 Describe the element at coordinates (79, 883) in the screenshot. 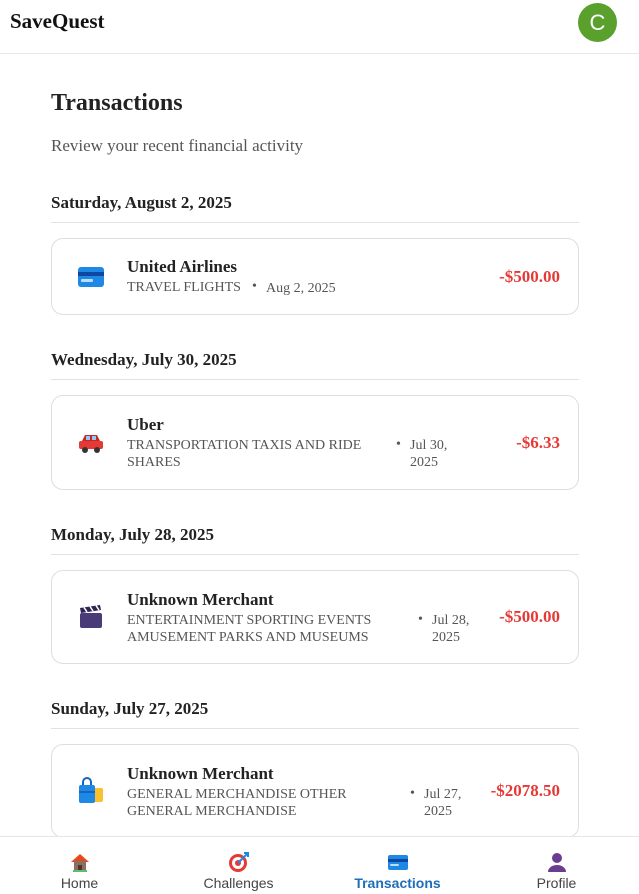

I see `nav-label: Home` at that location.